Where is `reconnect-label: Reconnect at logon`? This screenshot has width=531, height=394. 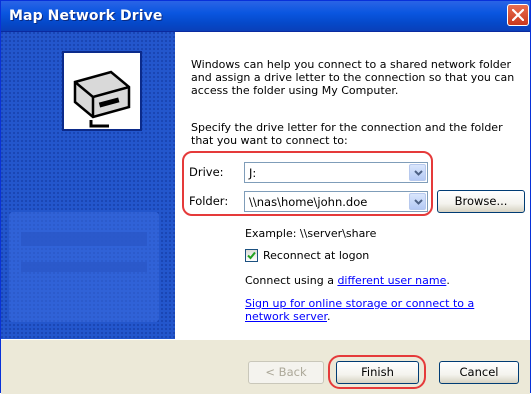
reconnect-label: Reconnect at logon is located at coordinates (316, 255).